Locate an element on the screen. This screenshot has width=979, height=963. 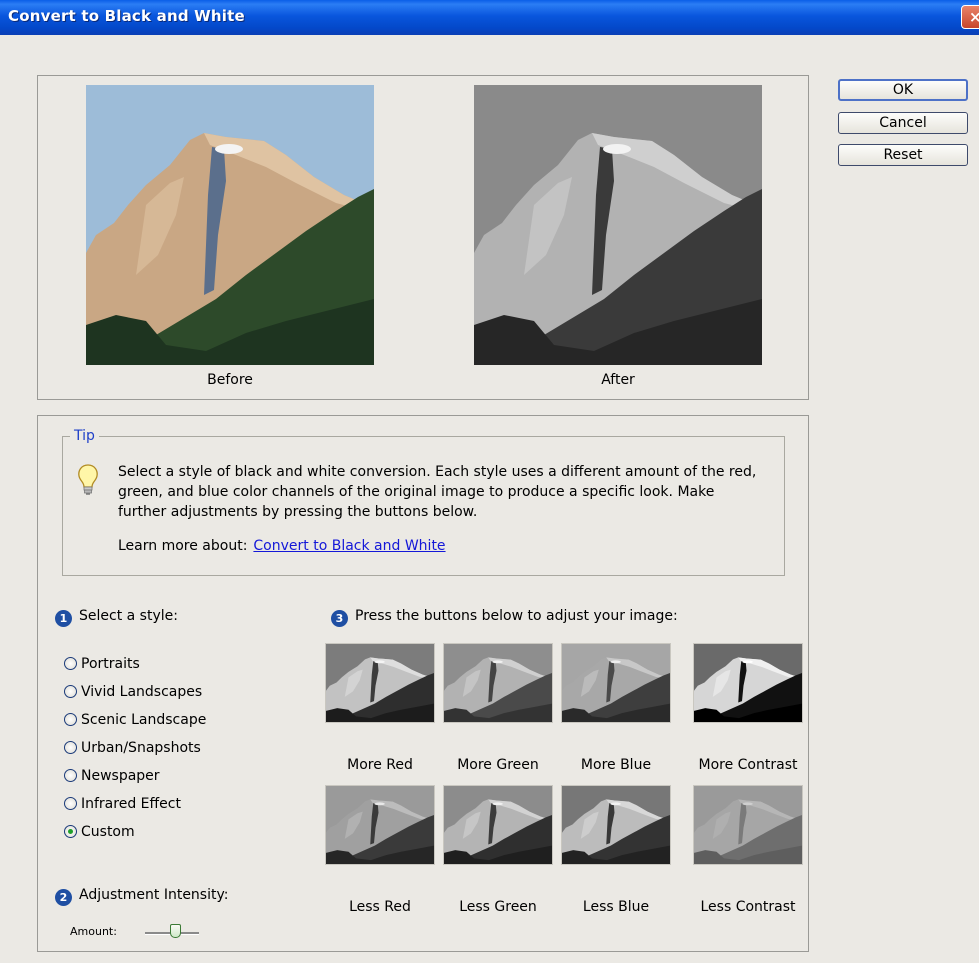
step-2-icon: 2 is located at coordinates (63, 897).